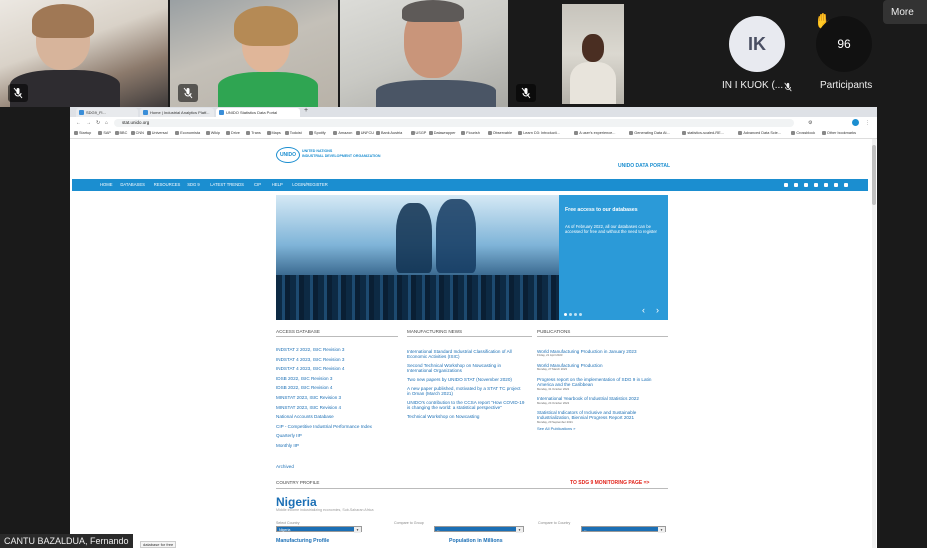  What do you see at coordinates (844, 44) in the screenshot?
I see `participants-count: 96` at bounding box center [844, 44].